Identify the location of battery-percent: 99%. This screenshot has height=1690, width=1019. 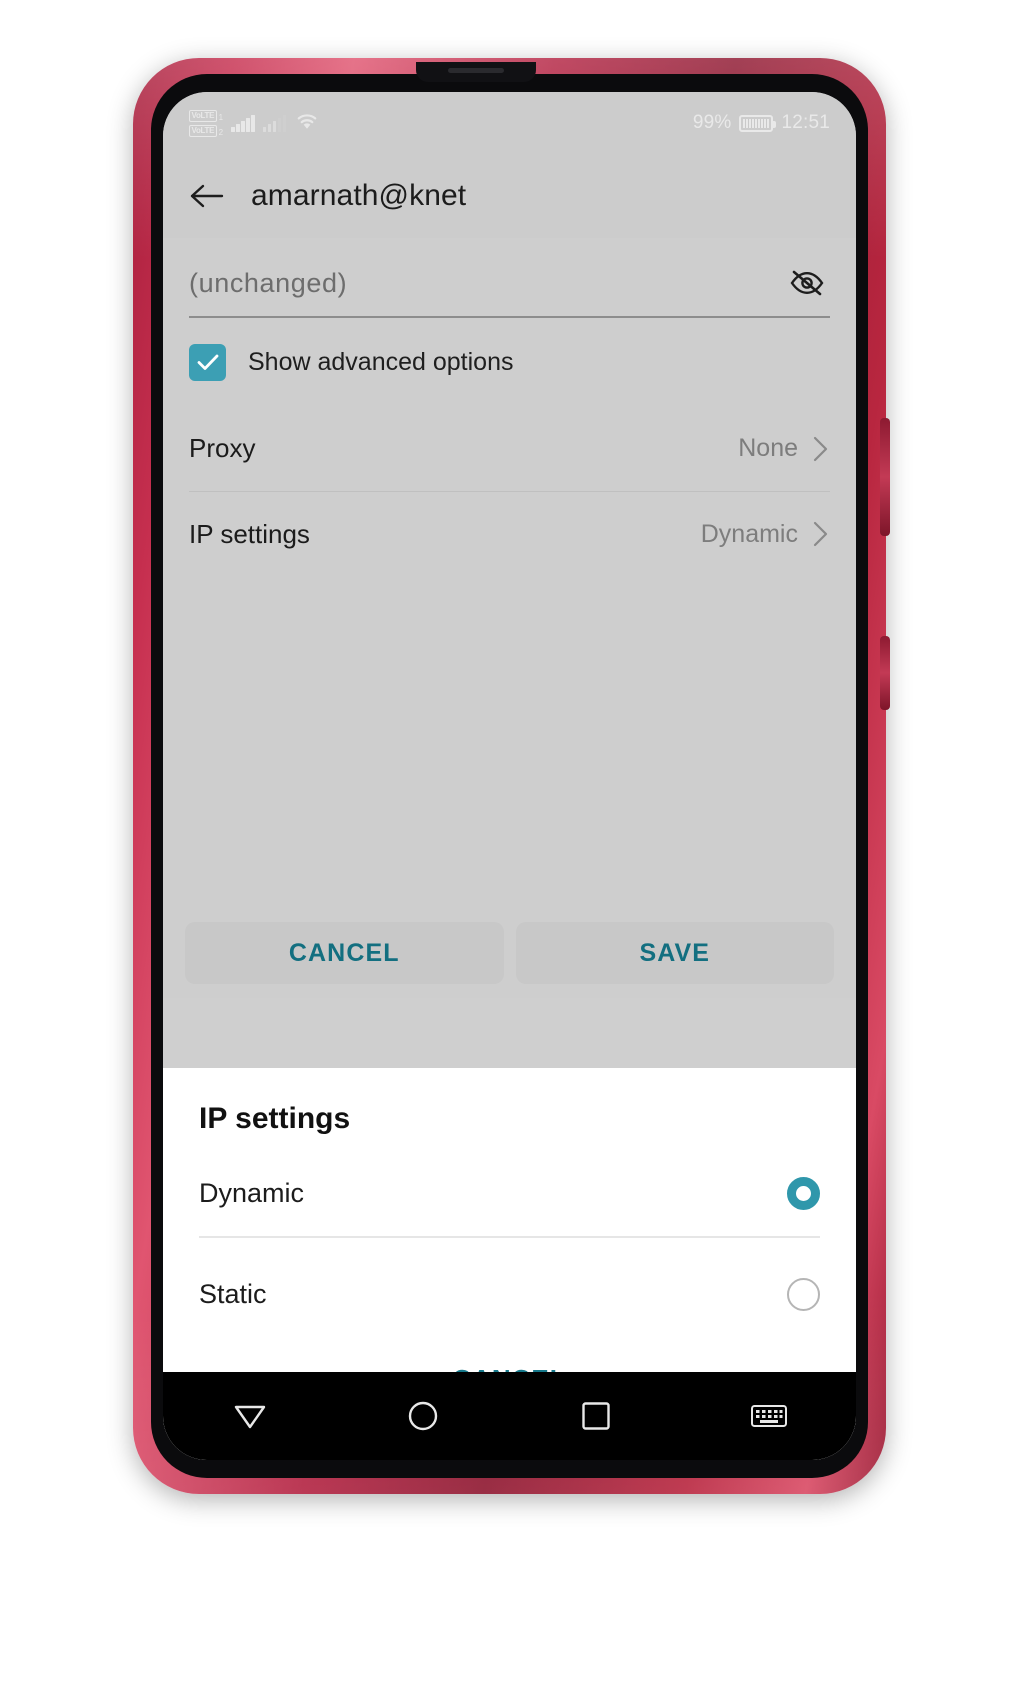
(712, 122).